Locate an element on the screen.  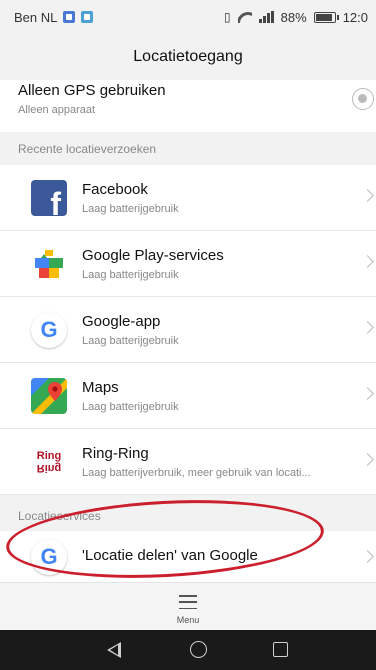
section-recent-header: Recente locatieverzoeken is located at coordinates (188, 148).